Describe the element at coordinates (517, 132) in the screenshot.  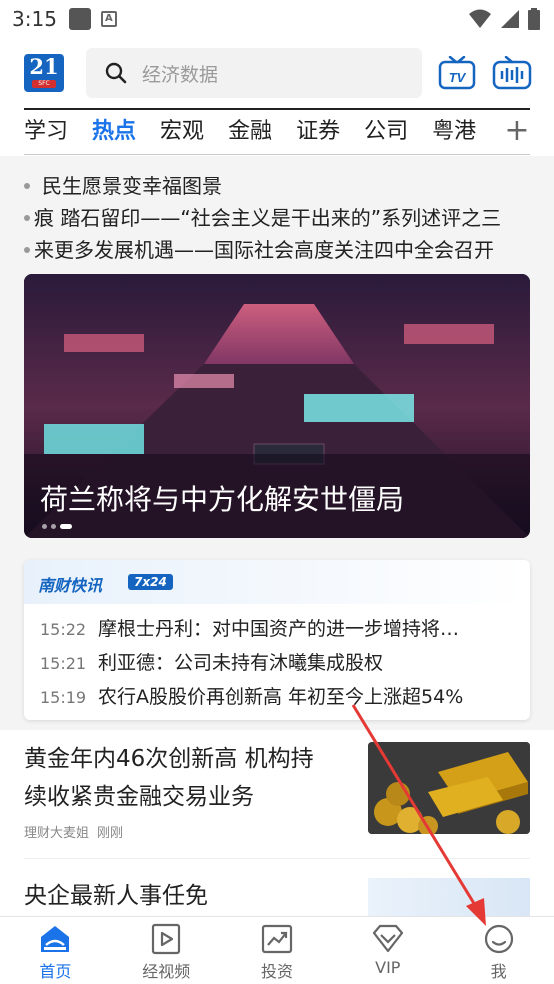
I see `add-tab-button: +` at that location.